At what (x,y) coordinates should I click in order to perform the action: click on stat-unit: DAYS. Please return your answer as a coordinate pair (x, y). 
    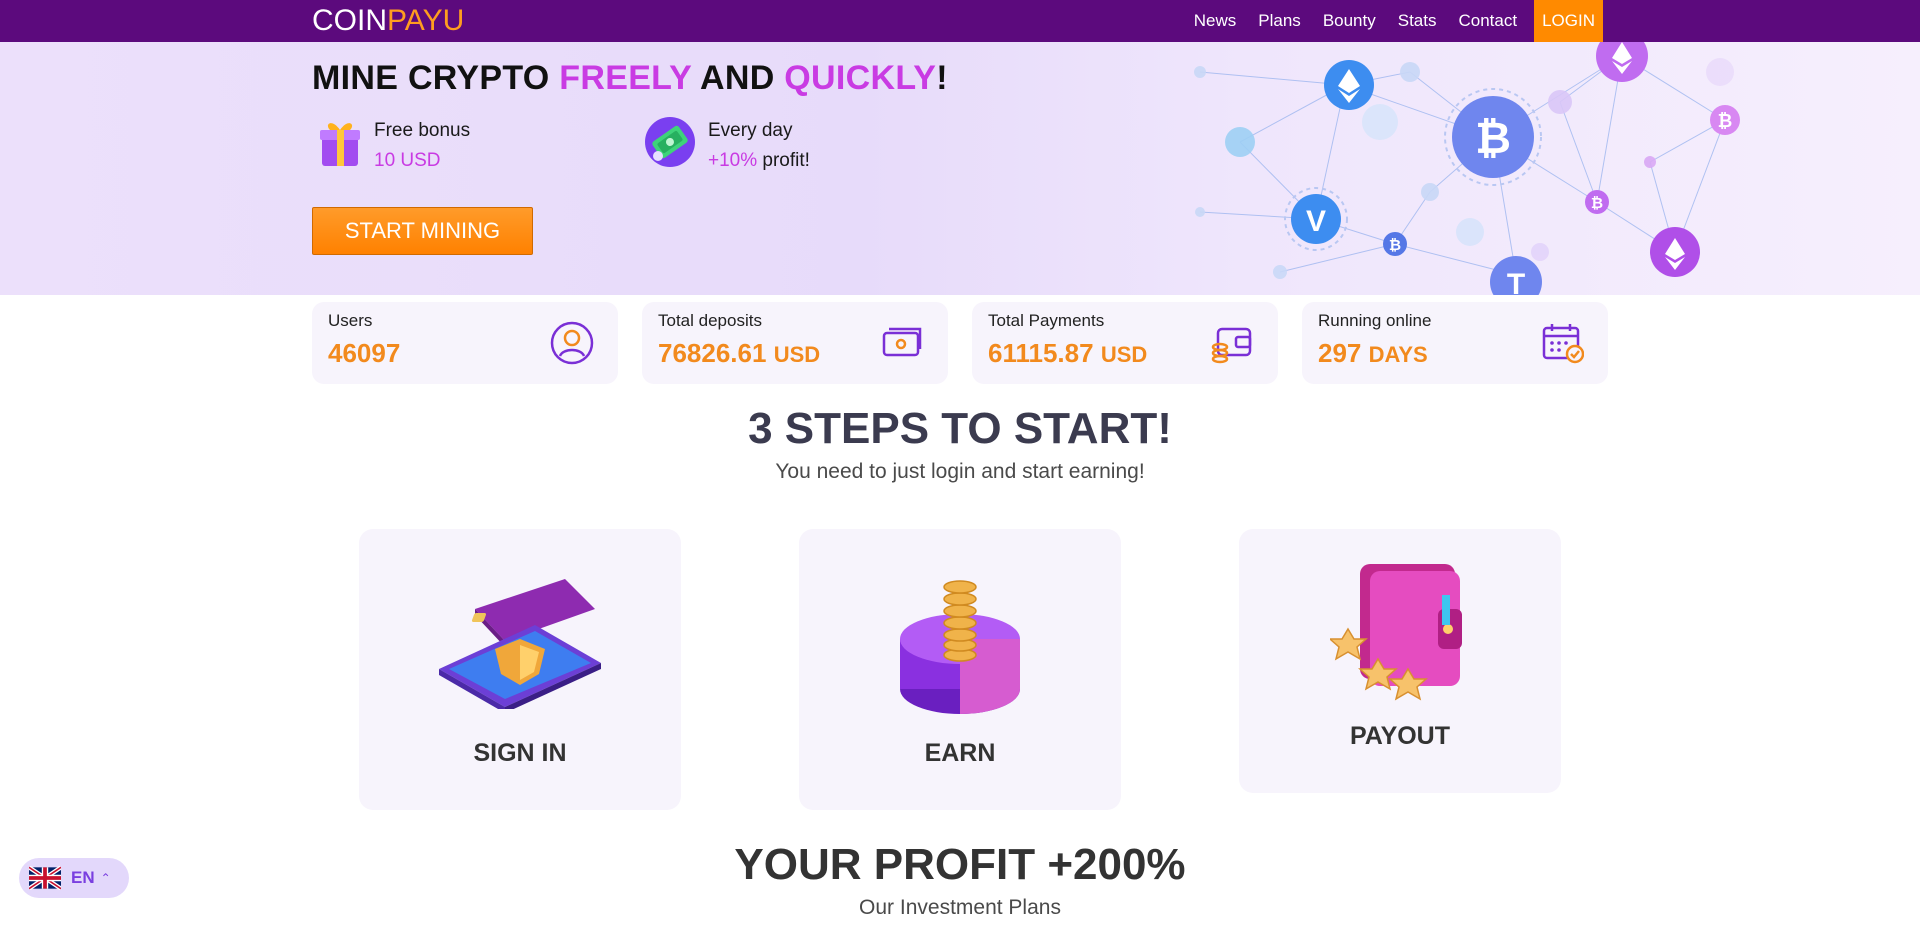
    Looking at the image, I should click on (1398, 354).